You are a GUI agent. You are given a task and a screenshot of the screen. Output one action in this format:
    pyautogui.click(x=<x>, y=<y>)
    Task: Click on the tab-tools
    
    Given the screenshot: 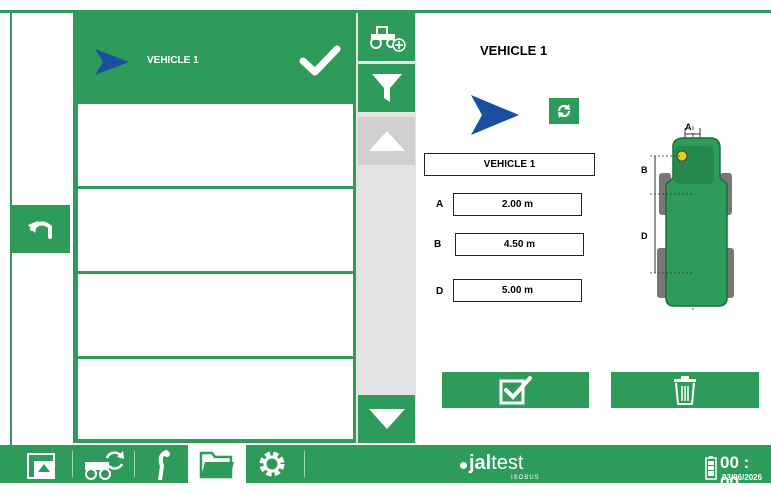 What is the action you would take?
    pyautogui.click(x=164, y=464)
    